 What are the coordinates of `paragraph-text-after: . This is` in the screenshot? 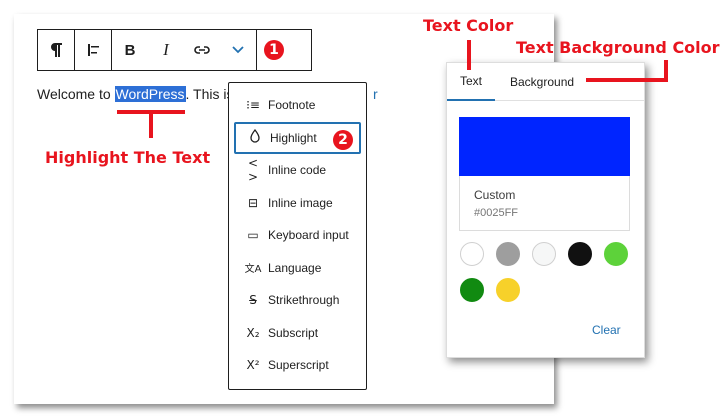 It's located at (209, 94).